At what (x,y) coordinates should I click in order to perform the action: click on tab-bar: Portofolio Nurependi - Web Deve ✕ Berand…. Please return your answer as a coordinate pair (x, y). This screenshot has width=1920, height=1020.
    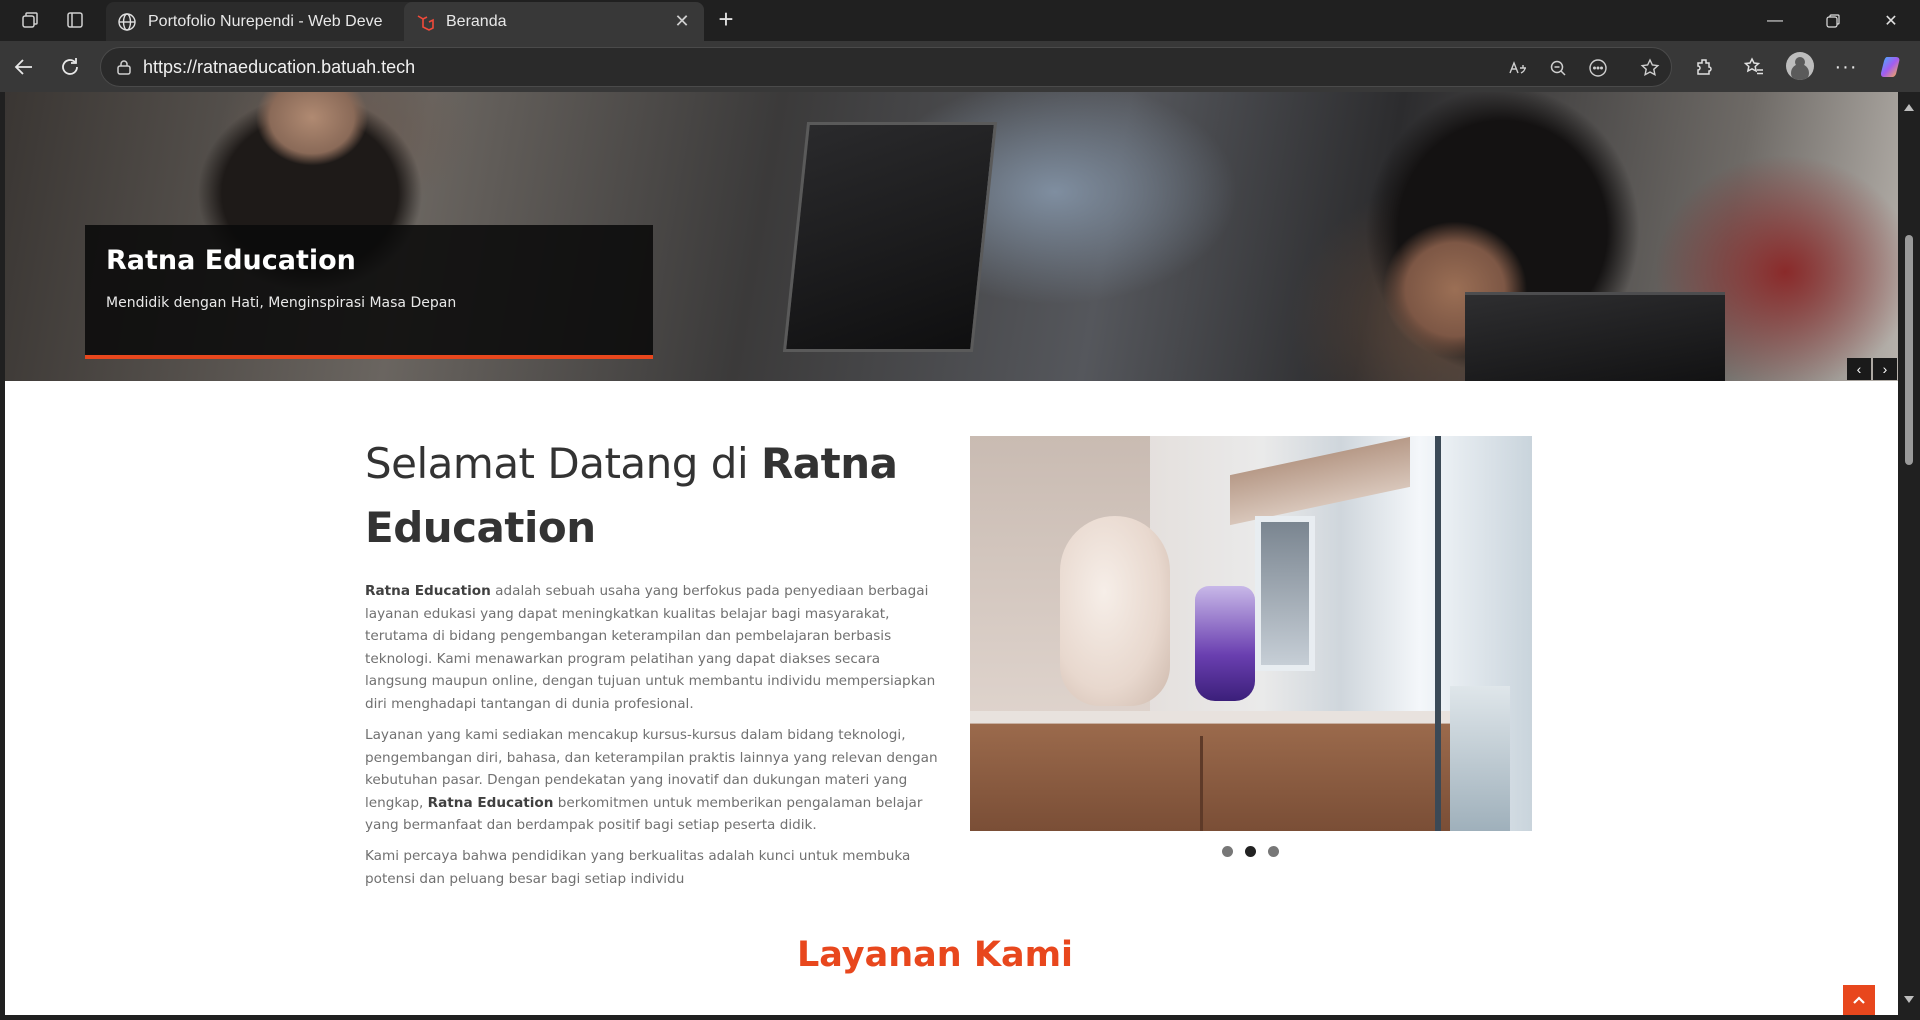
    Looking at the image, I should click on (960, 20).